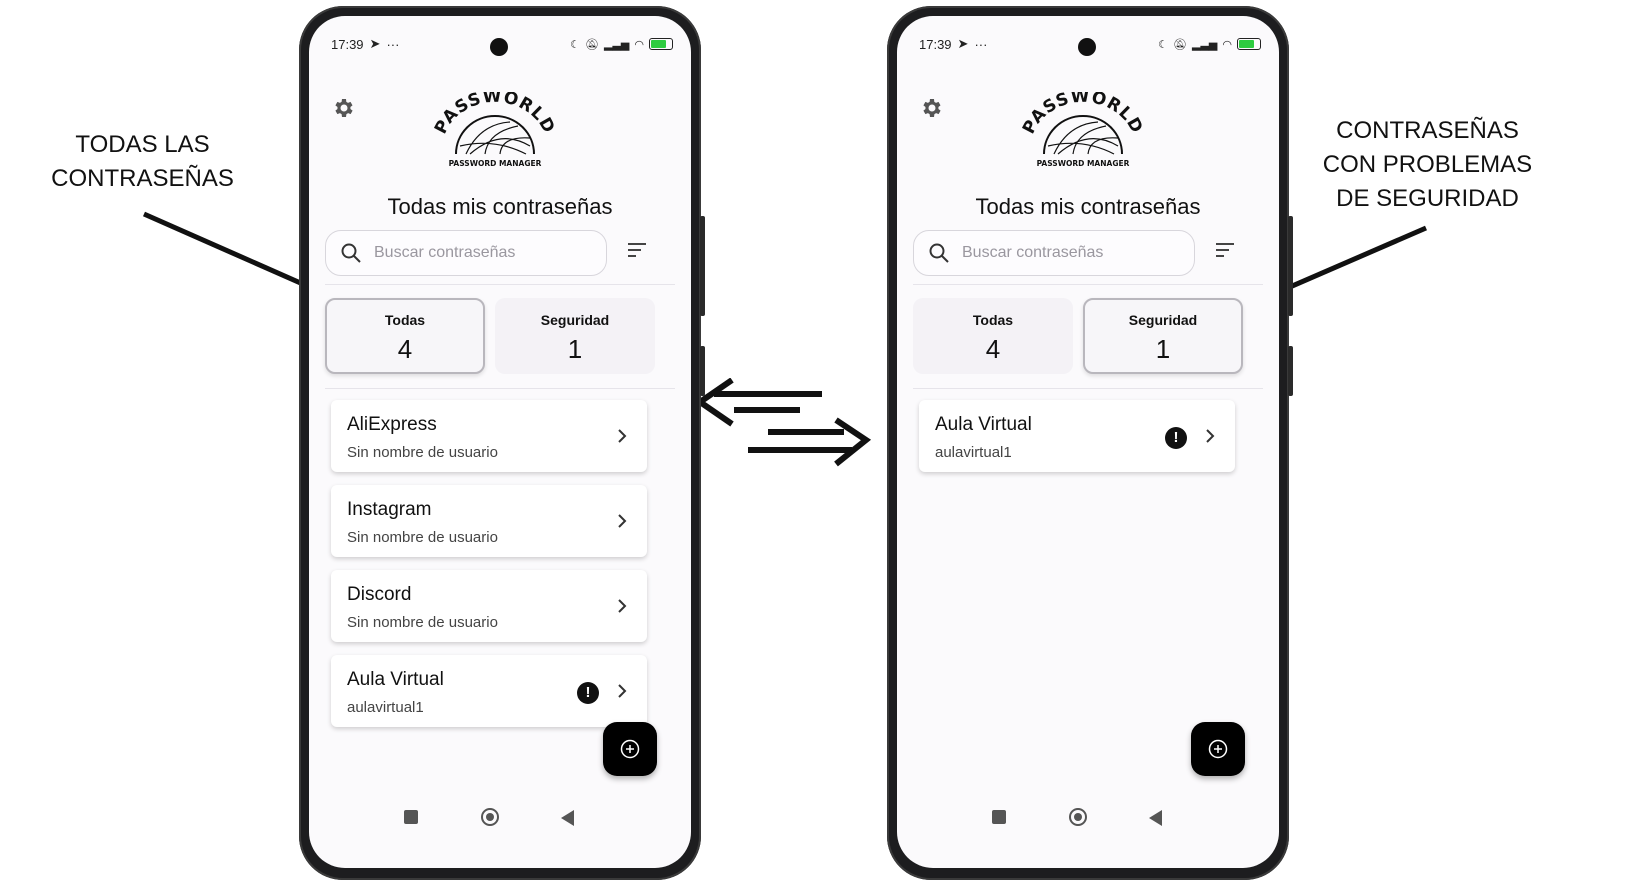 The height and width of the screenshot is (882, 1635). I want to click on list-item: Instagram Sin nombre de usuario, so click(489, 521).